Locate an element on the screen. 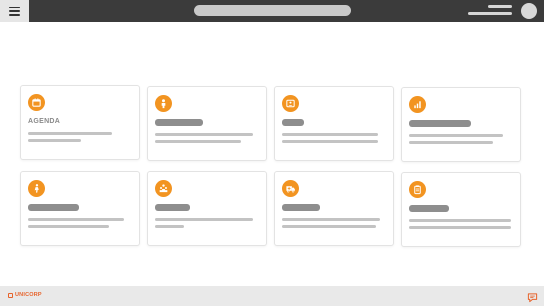 Image resolution: width=544 pixels, height=308 pixels. walking-person-icon is located at coordinates (36, 188).